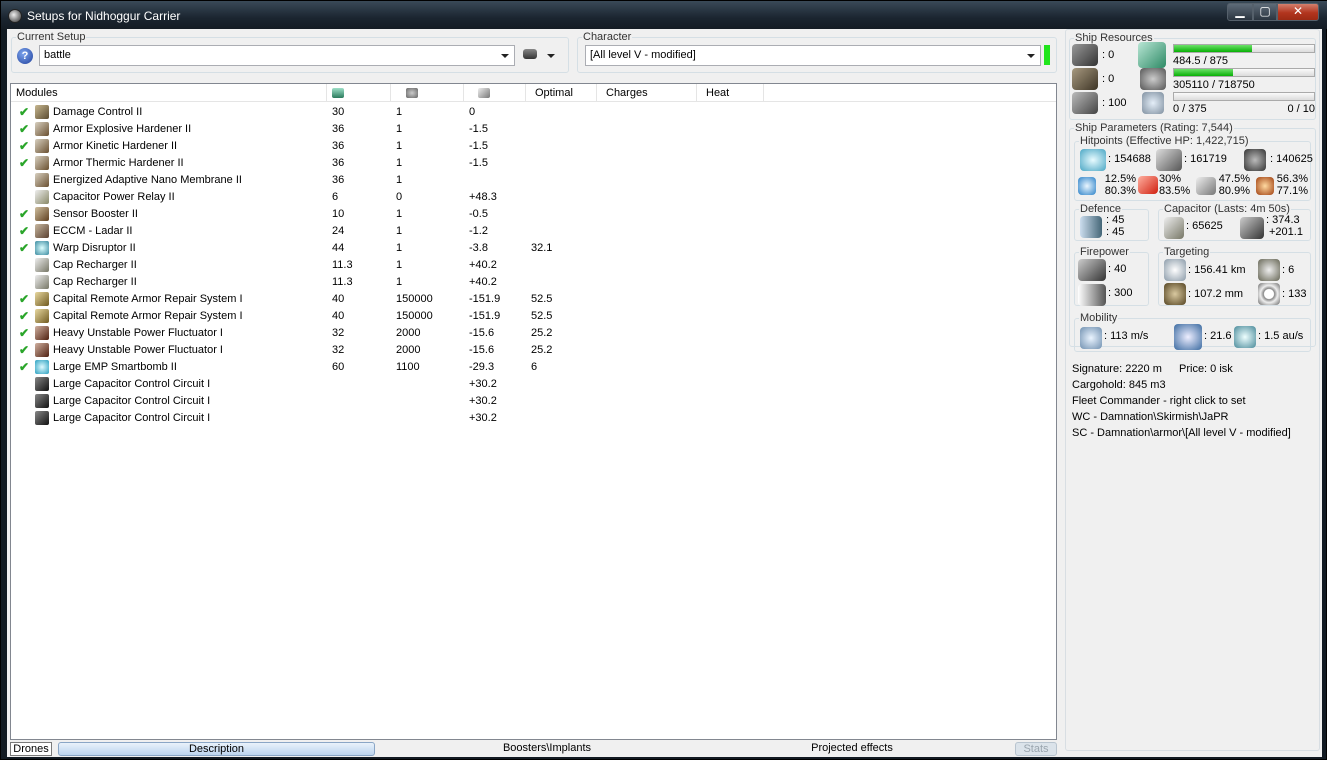 Image resolution: width=1327 pixels, height=760 pixels. What do you see at coordinates (42, 316) in the screenshot?
I see `remote-armor-repair-icon` at bounding box center [42, 316].